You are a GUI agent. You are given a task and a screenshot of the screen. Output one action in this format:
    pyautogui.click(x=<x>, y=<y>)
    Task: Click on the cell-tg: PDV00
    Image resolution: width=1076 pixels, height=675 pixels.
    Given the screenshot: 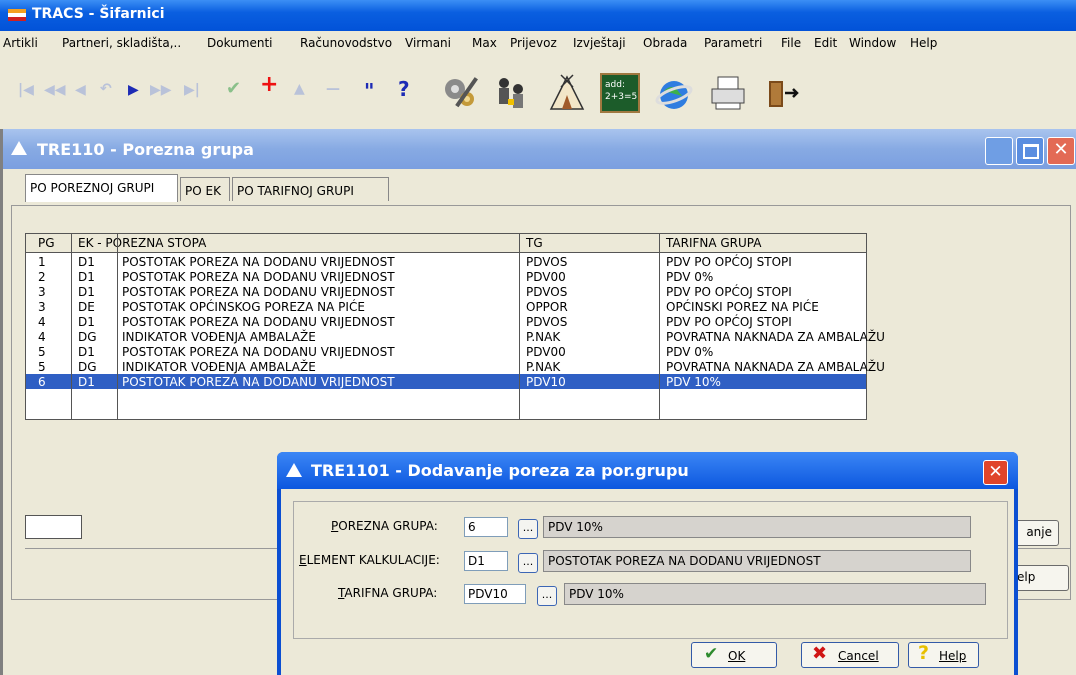 What is the action you would take?
    pyautogui.click(x=546, y=352)
    